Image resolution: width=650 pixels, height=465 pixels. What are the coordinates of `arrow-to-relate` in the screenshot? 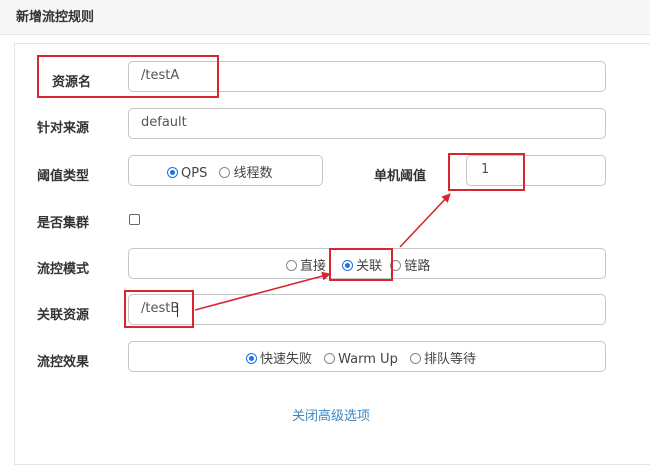 It's located at (262, 291).